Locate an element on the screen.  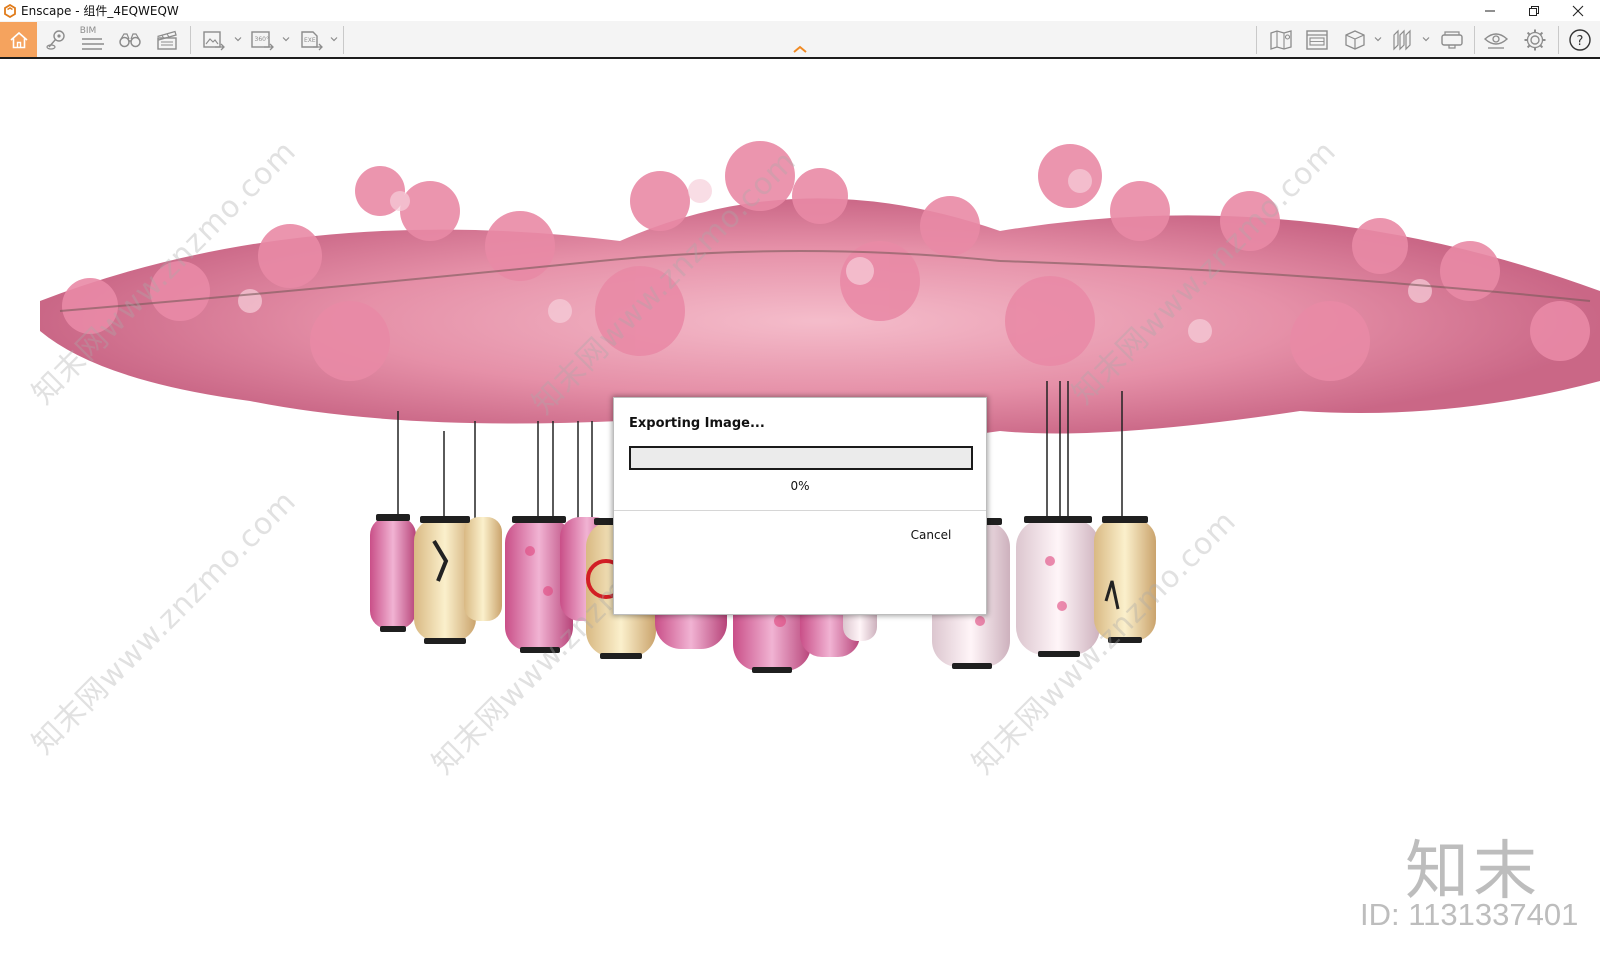
views-button is located at coordinates (57, 39).